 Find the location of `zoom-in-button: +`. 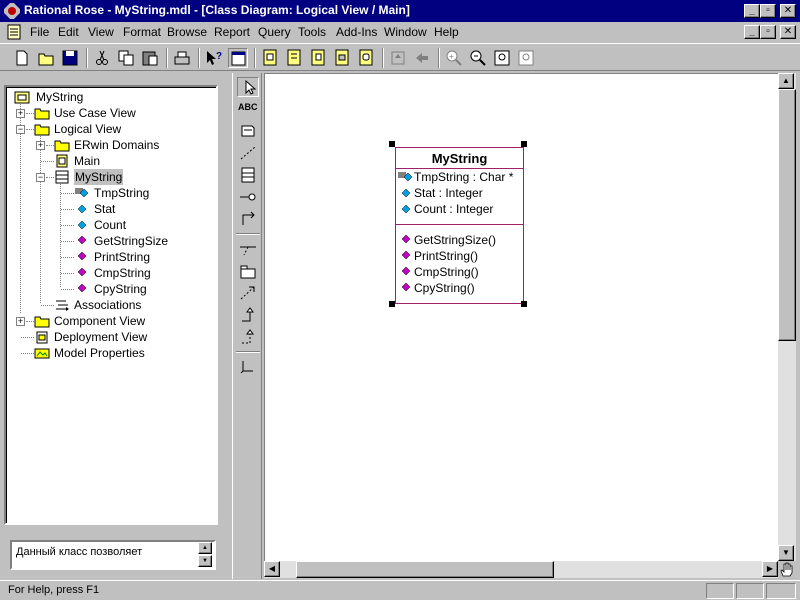

zoom-in-button: + is located at coordinates (454, 58).